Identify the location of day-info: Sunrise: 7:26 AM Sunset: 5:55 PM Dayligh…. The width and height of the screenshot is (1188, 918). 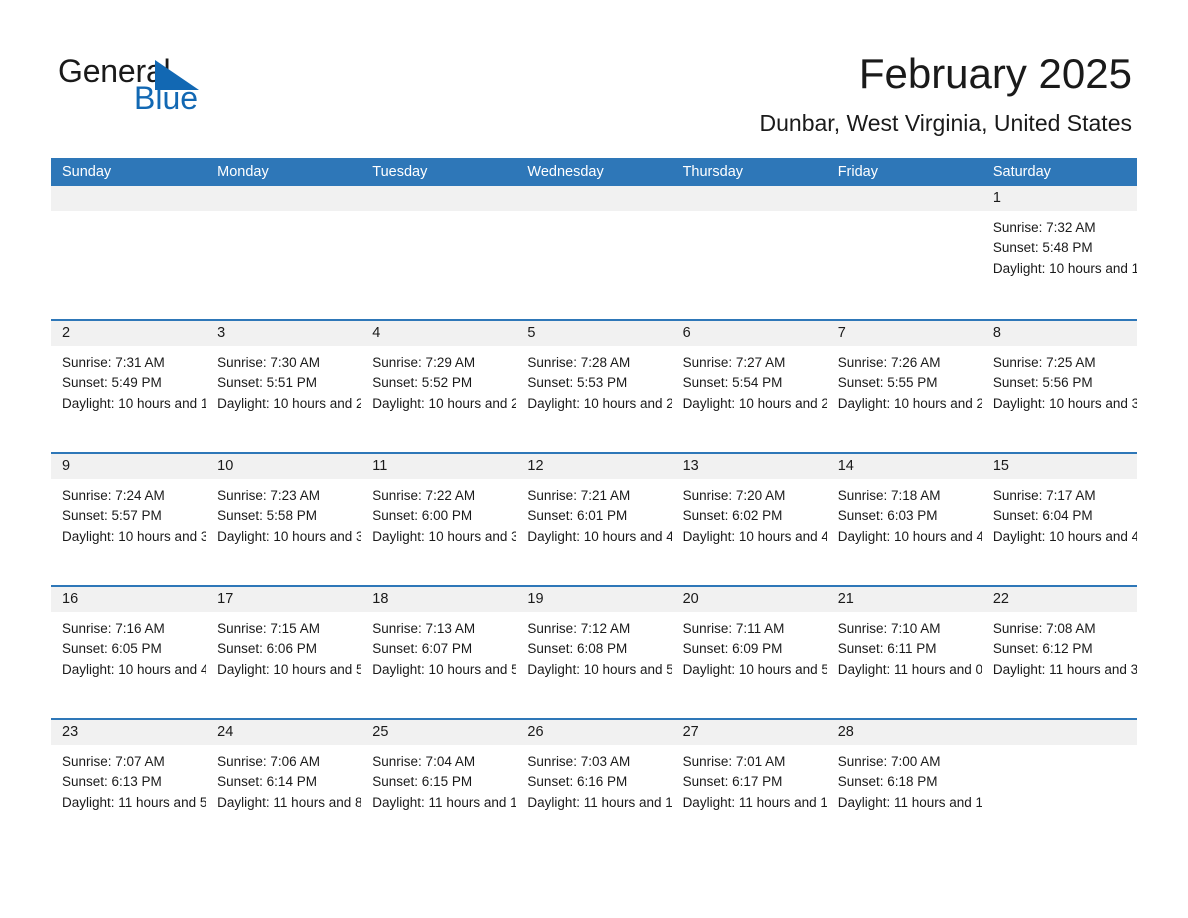
(904, 380).